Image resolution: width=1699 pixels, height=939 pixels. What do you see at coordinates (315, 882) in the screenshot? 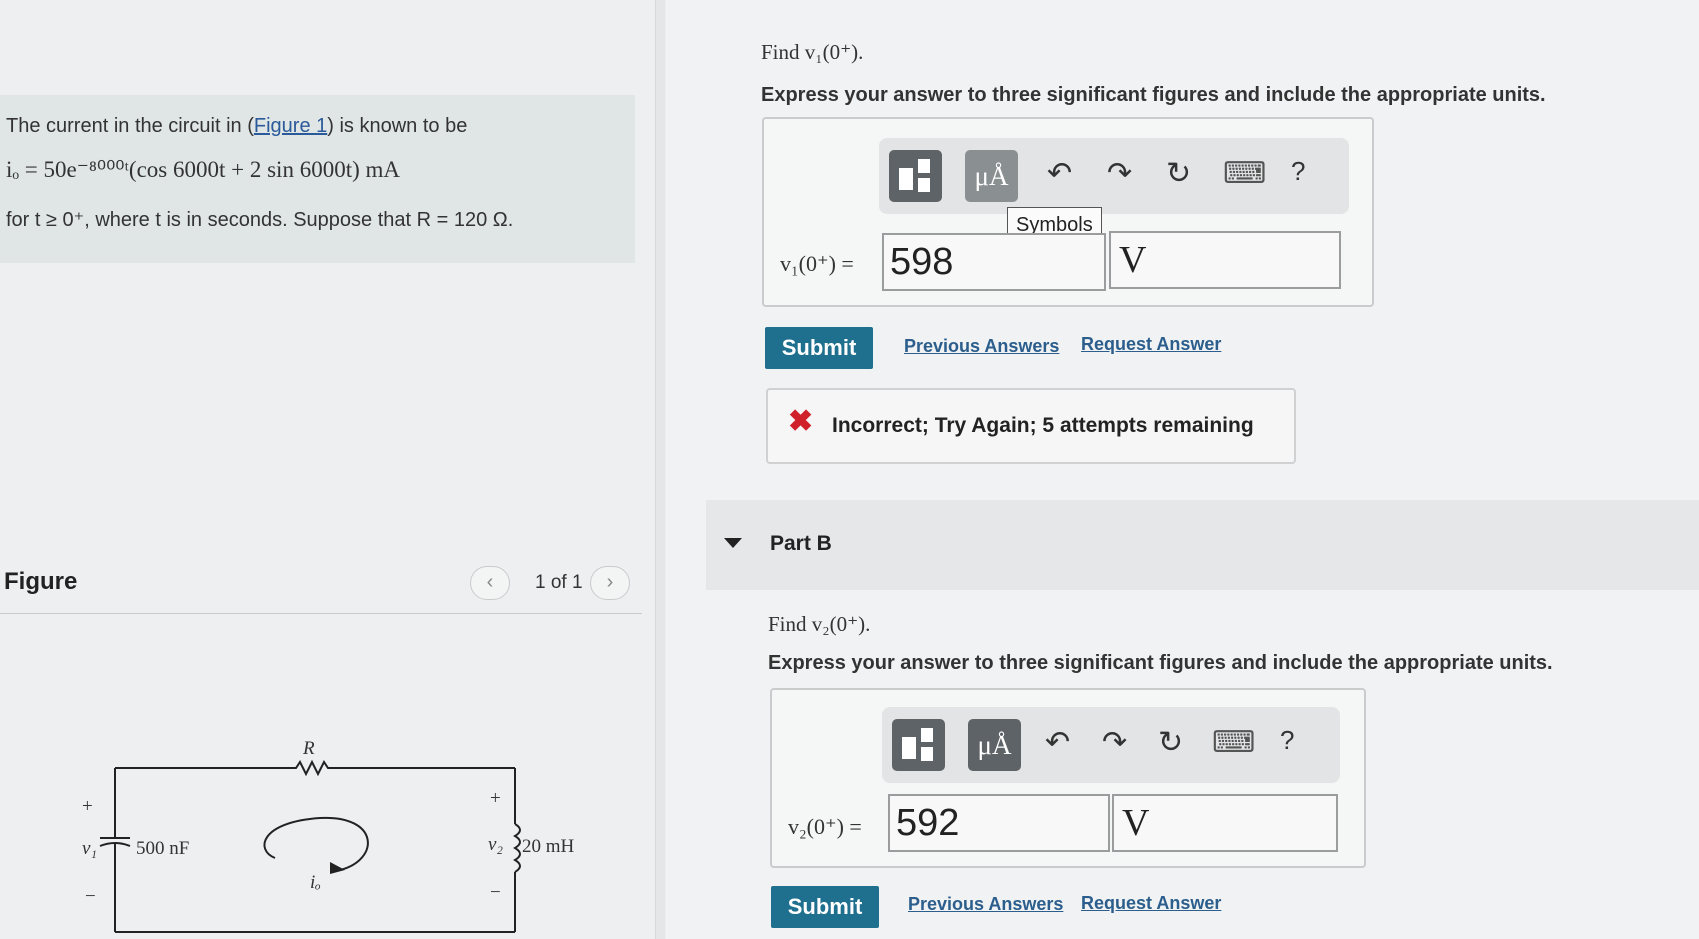
I see `current-label: iₒ` at bounding box center [315, 882].